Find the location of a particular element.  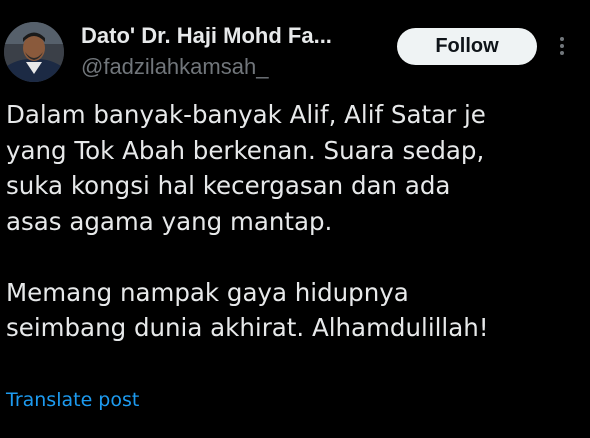

follow-button: Follow is located at coordinates (467, 46).